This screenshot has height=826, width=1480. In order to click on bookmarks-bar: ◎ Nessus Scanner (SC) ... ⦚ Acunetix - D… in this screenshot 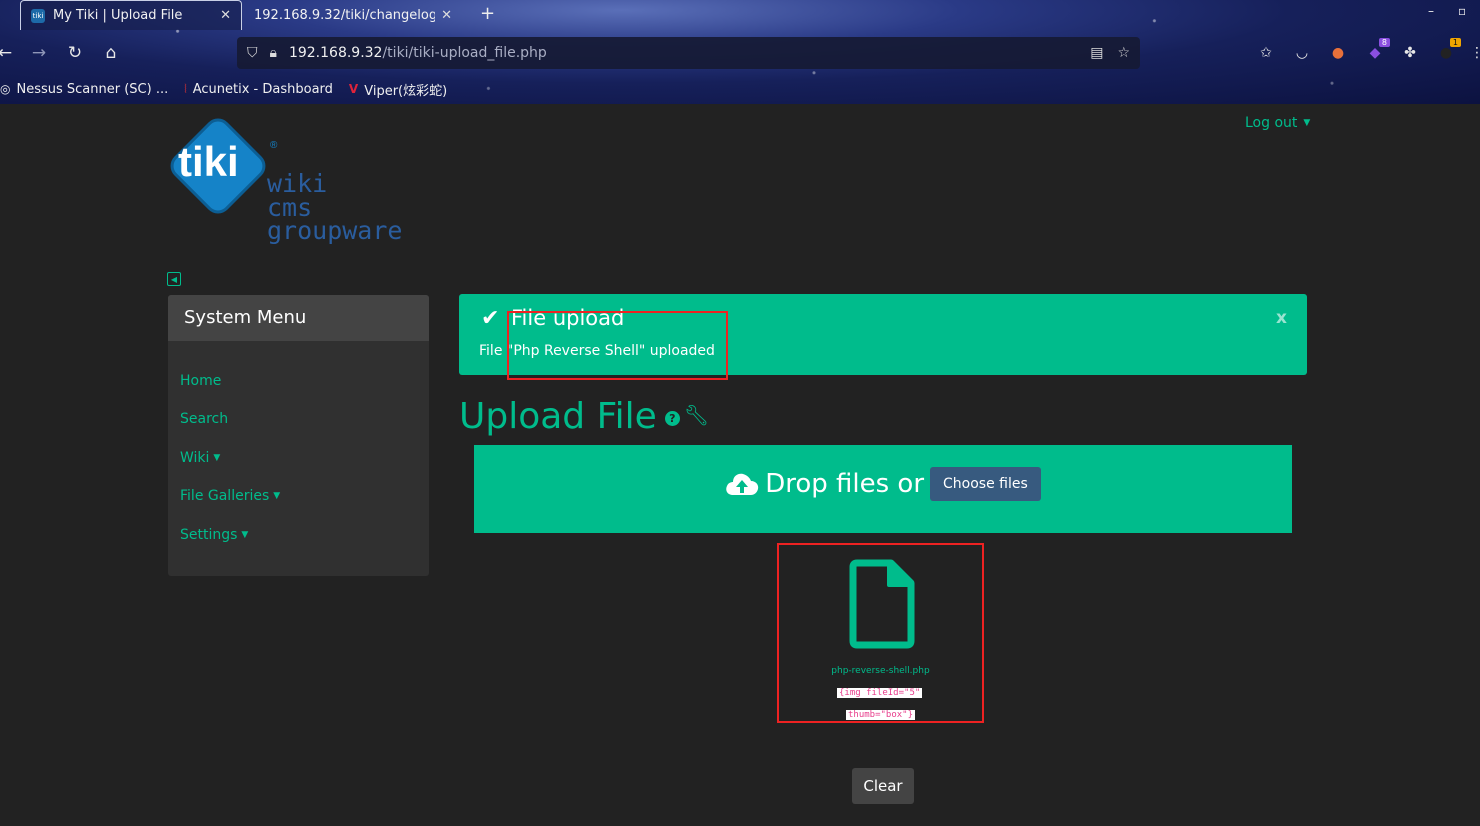, I will do `click(231, 89)`.